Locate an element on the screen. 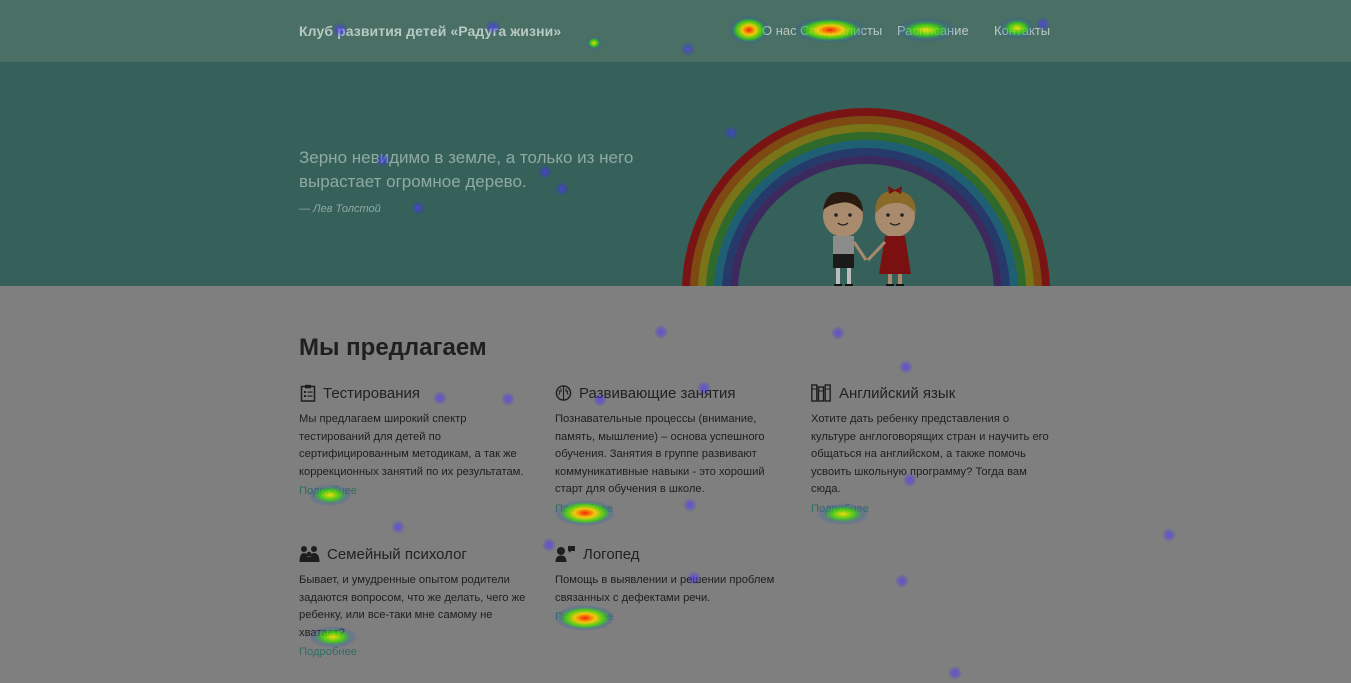  boy-figure-icon is located at coordinates (845, 238).